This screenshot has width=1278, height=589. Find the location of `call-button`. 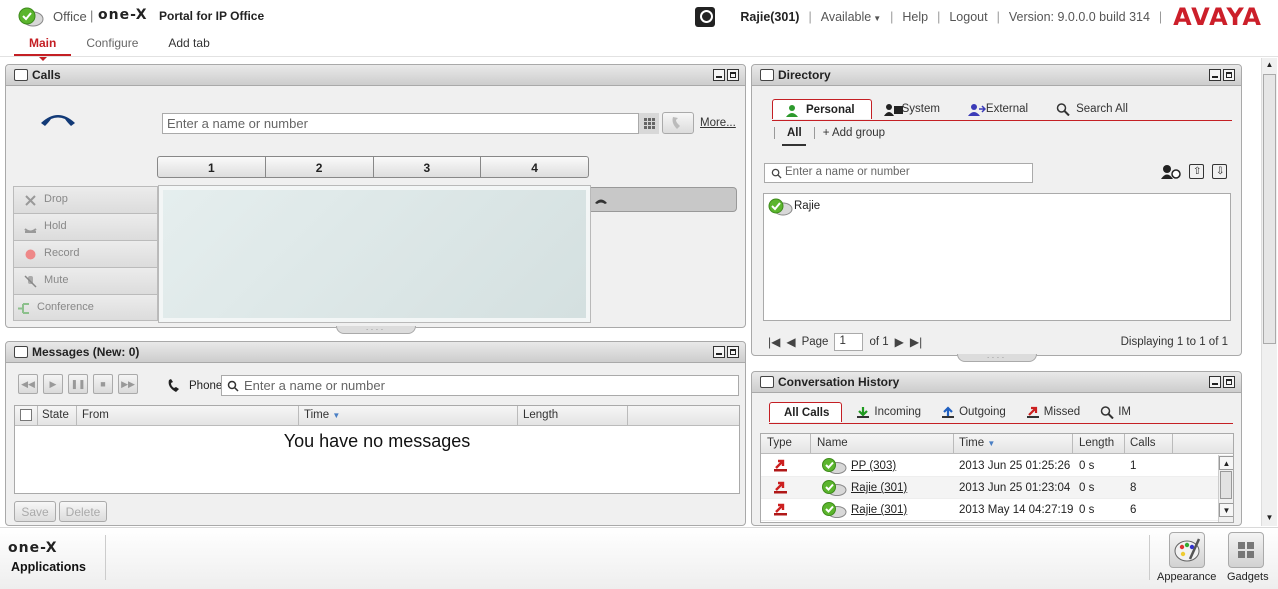

call-button is located at coordinates (678, 123).